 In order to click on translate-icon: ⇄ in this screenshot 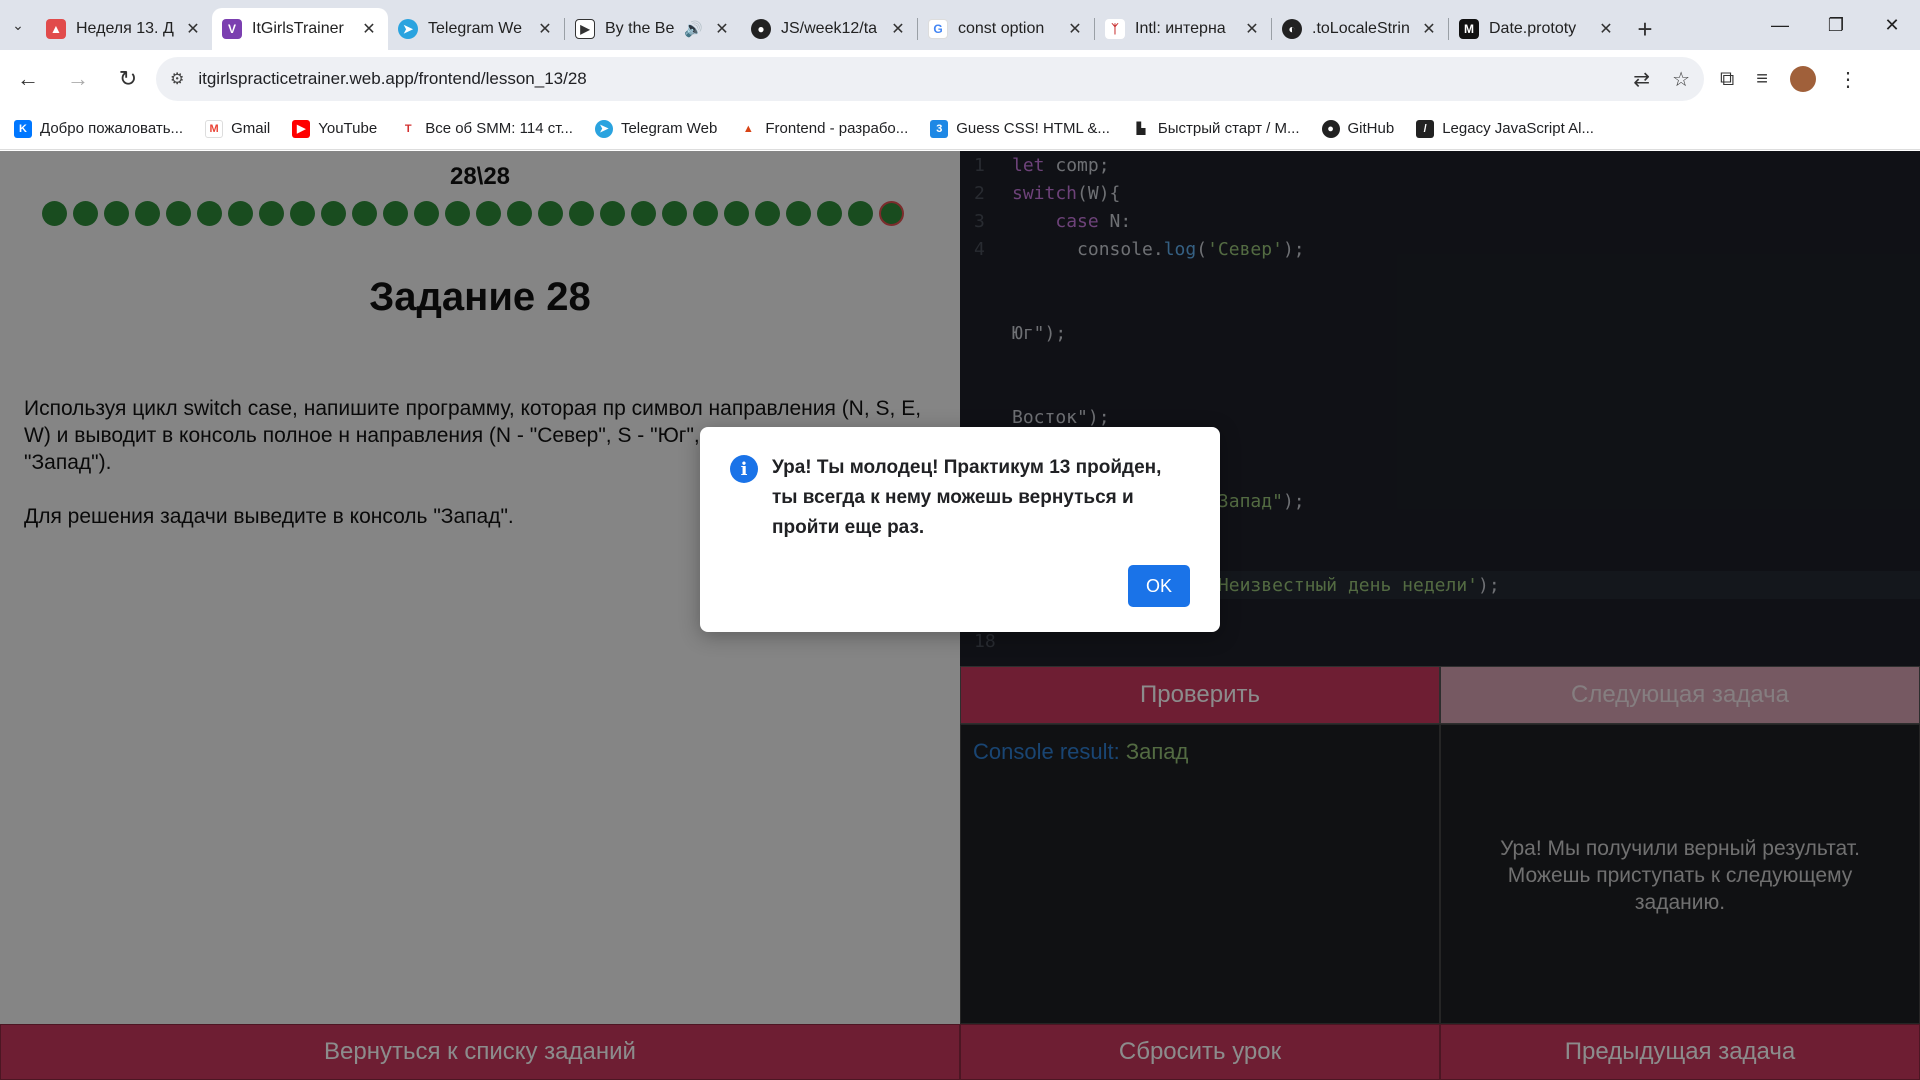, I will do `click(1641, 79)`.